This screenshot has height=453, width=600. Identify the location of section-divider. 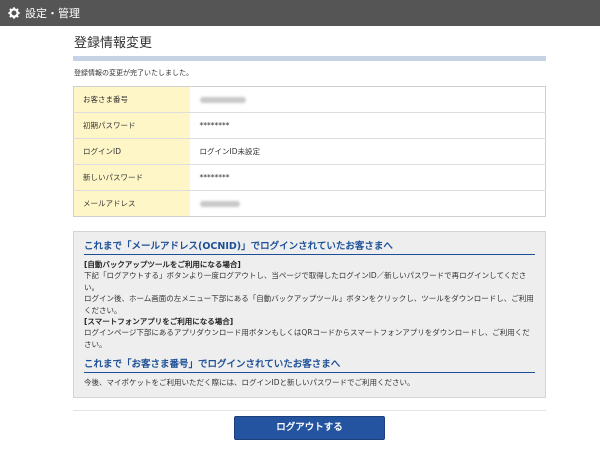
(309, 410).